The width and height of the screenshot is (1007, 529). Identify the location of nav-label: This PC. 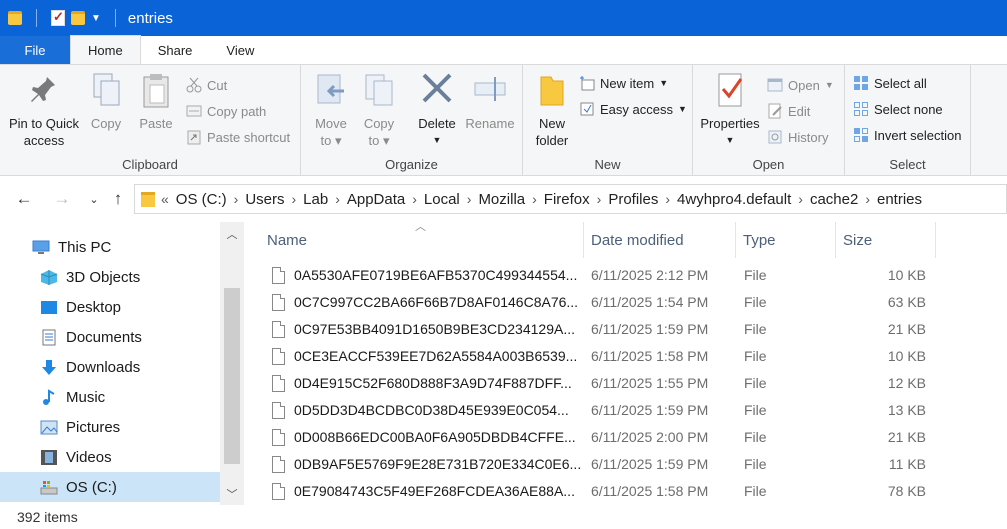
(85, 247).